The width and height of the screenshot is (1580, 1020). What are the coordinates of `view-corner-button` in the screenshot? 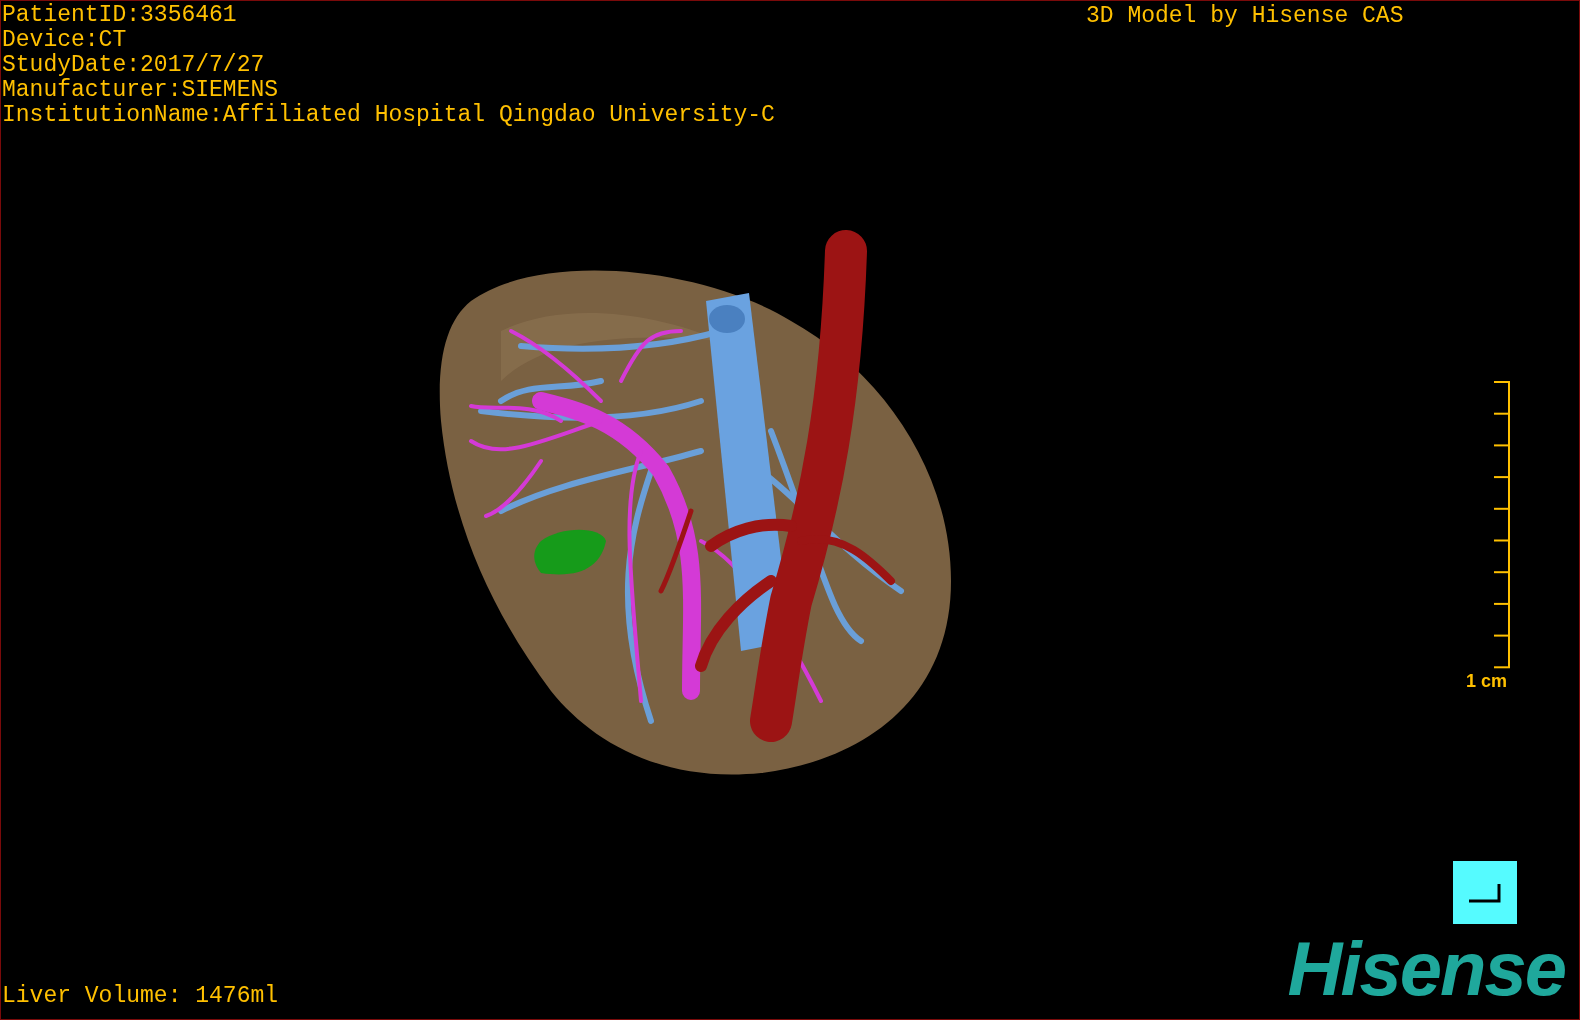 It's located at (1485, 892).